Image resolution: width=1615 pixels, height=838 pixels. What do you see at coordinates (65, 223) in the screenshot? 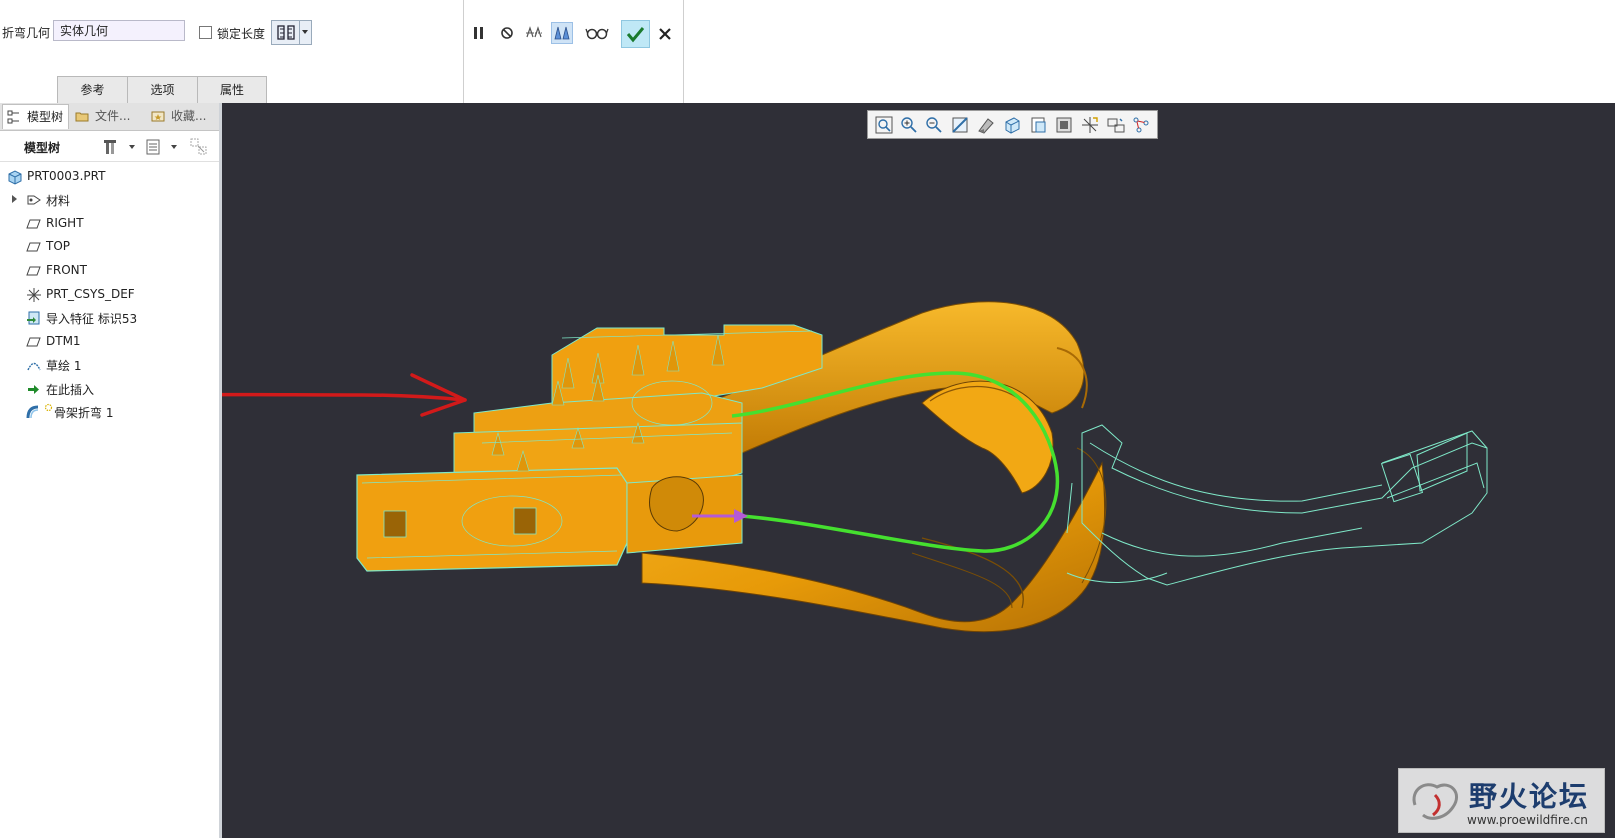
I see `tree-item-label: RIGHT` at bounding box center [65, 223].